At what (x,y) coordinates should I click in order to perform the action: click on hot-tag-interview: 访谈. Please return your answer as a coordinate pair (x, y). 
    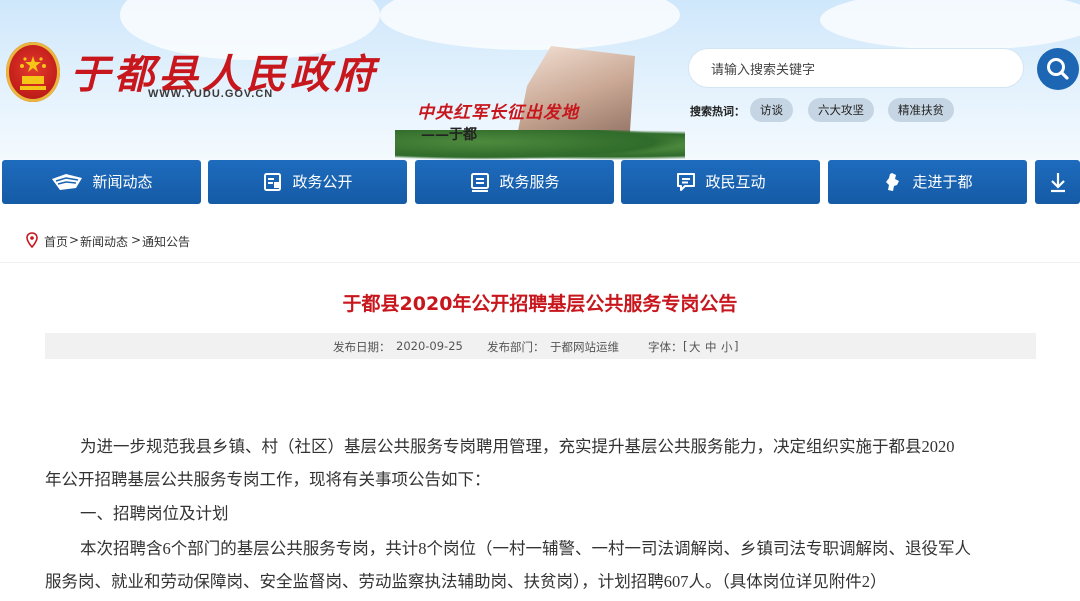
    Looking at the image, I should click on (771, 110).